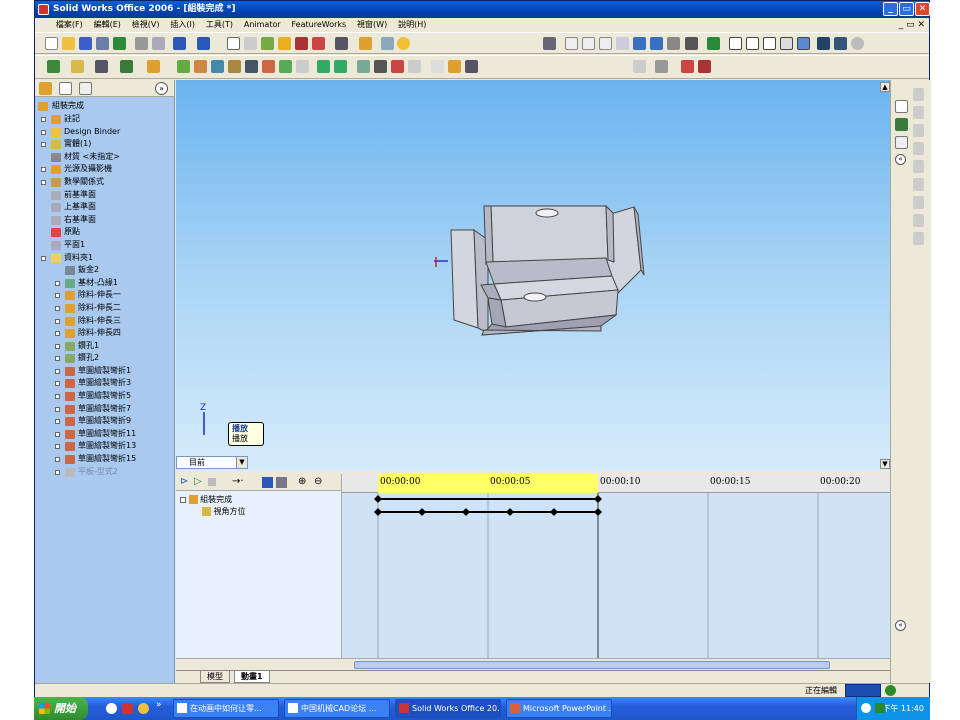 The image size is (960, 720). Describe the element at coordinates (159, 705) in the screenshot. I see `quicklaunch-more-icon: »` at that location.